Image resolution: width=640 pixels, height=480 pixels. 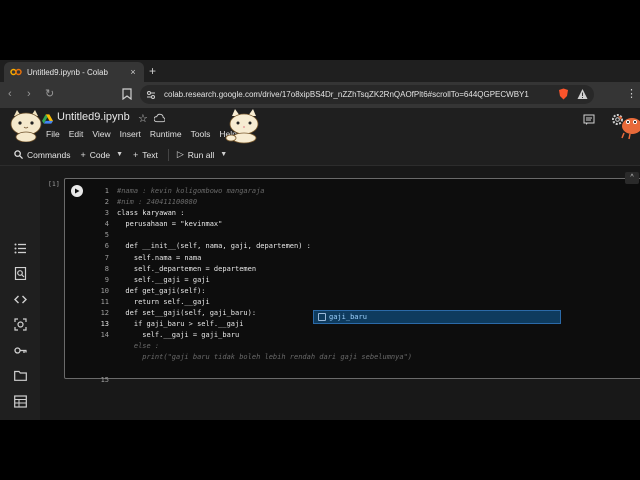 What do you see at coordinates (159, 257) in the screenshot?
I see `code-text: self.nama = nama` at bounding box center [159, 257].